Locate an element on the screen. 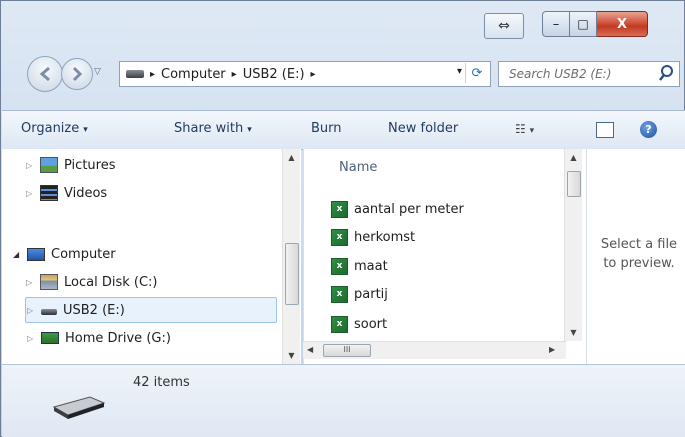 This screenshot has height=437, width=685. nav-pane-scrollbar: ▲ ▼ is located at coordinates (291, 256).